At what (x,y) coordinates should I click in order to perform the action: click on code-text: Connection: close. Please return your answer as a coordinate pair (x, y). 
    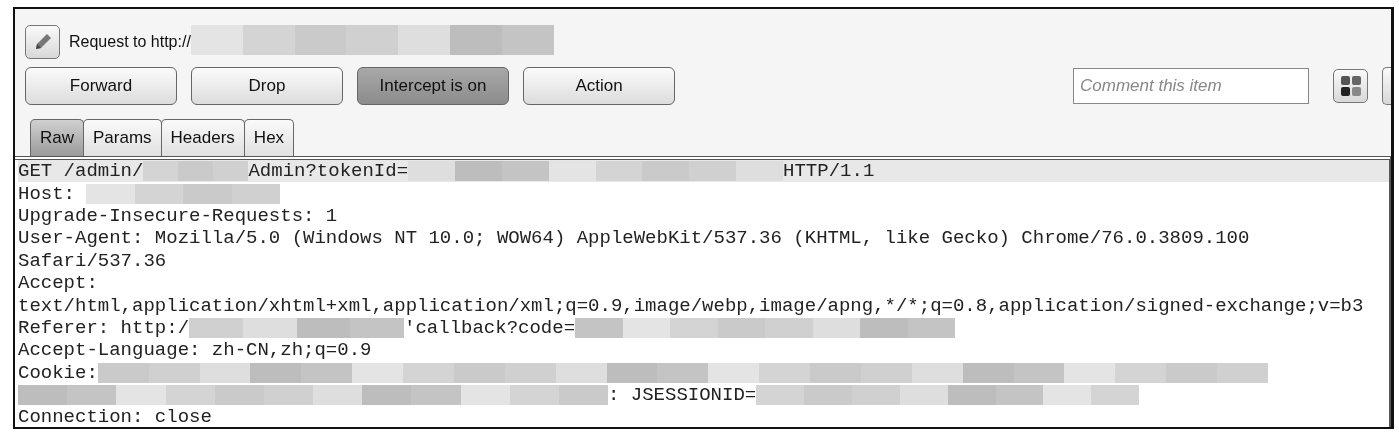
    Looking at the image, I should click on (115, 416).